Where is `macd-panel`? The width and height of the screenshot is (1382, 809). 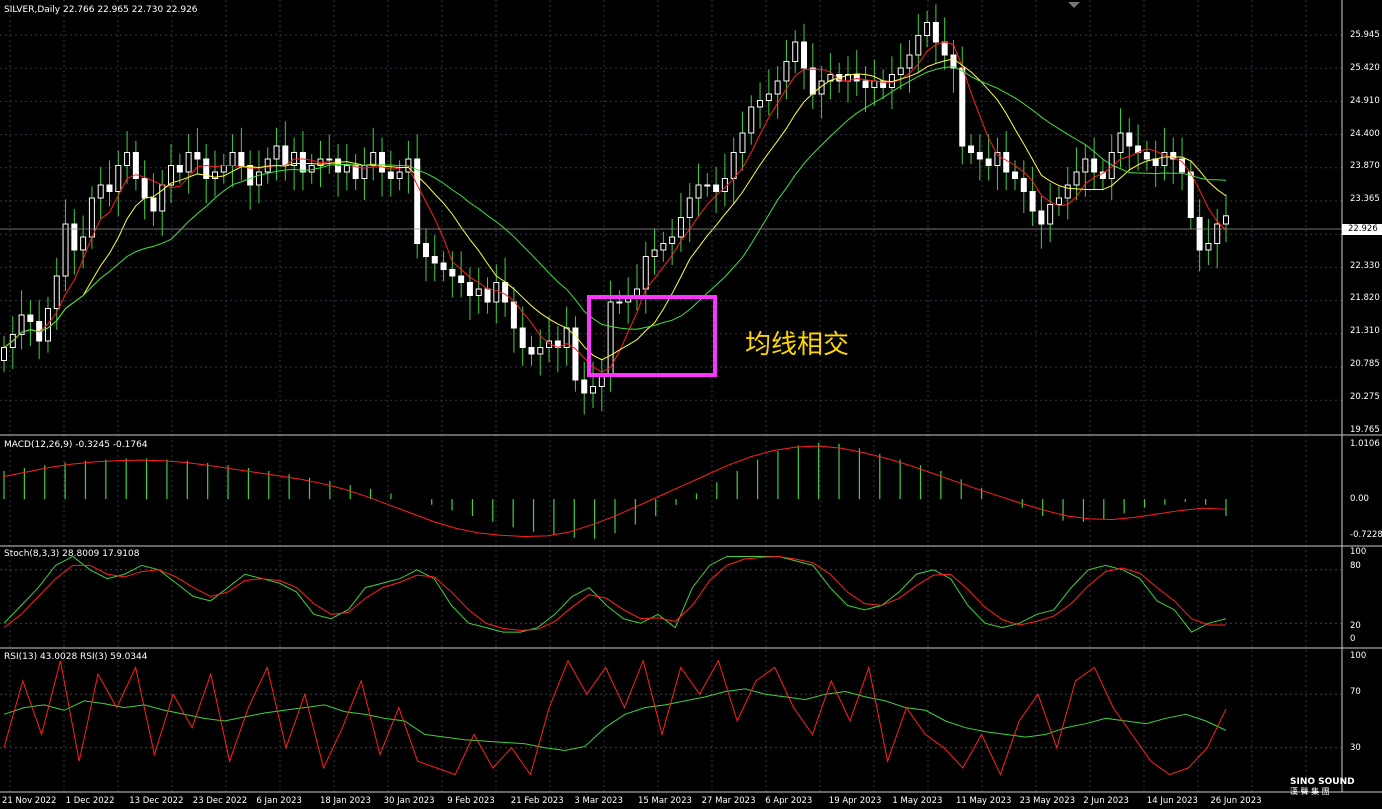
macd-panel is located at coordinates (615, 490).